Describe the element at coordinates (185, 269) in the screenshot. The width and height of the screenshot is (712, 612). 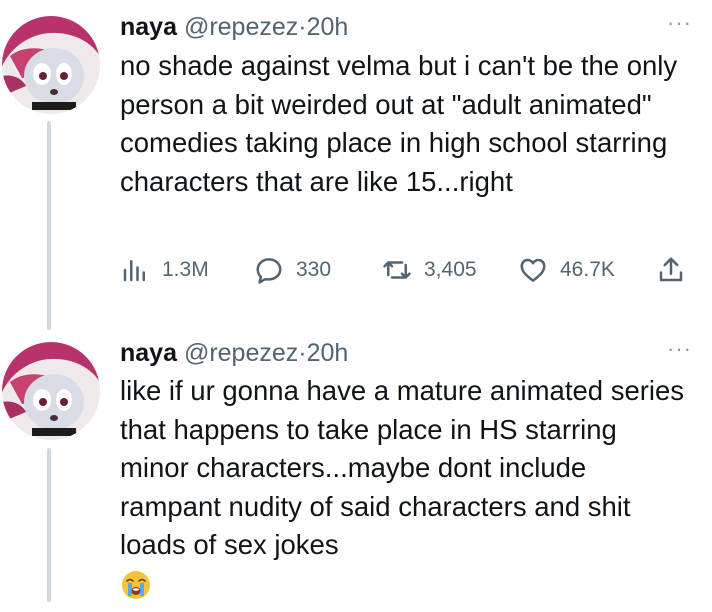
I see `views-count: 1.3M` at that location.